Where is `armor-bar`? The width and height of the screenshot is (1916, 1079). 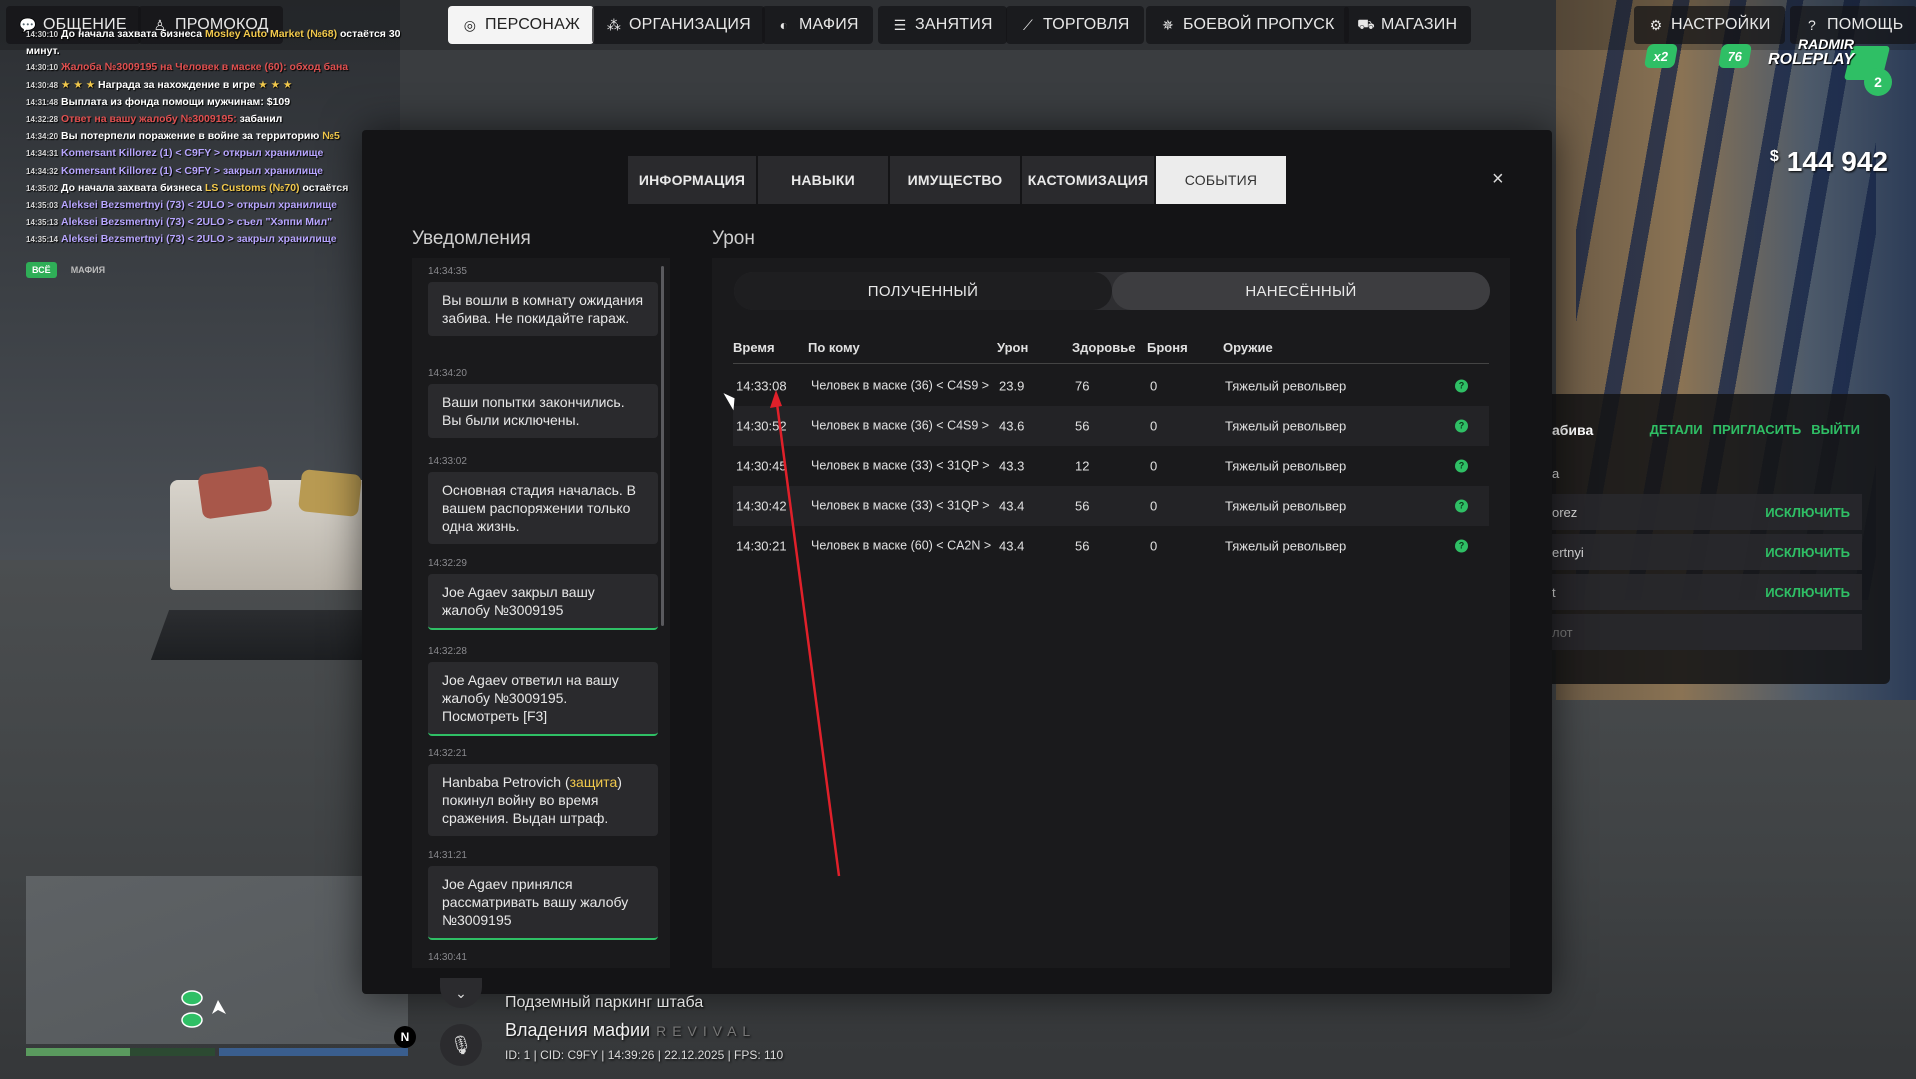 armor-bar is located at coordinates (313, 1052).